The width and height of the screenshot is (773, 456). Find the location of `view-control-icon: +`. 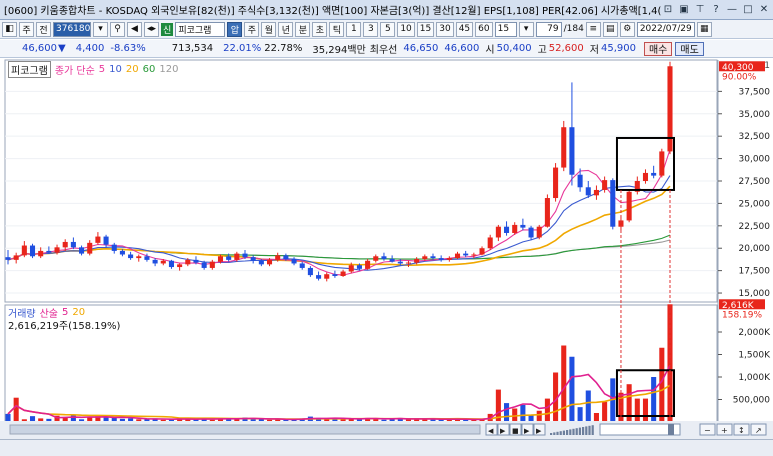

view-control-icon: + is located at coordinates (724, 430).